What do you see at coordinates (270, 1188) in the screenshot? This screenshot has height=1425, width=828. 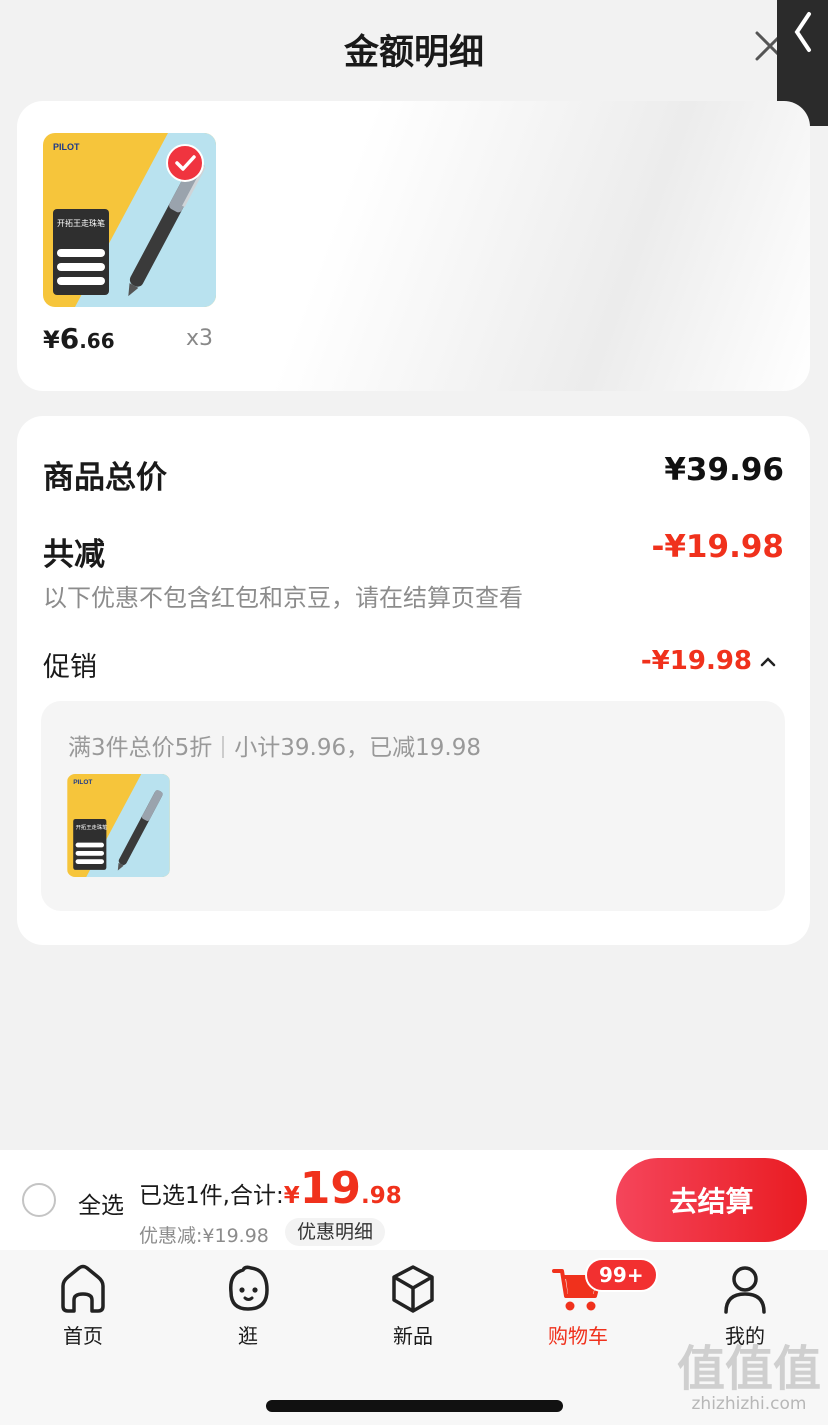 I see `selection-summary: 已选1件,合计:¥19.98` at bounding box center [270, 1188].